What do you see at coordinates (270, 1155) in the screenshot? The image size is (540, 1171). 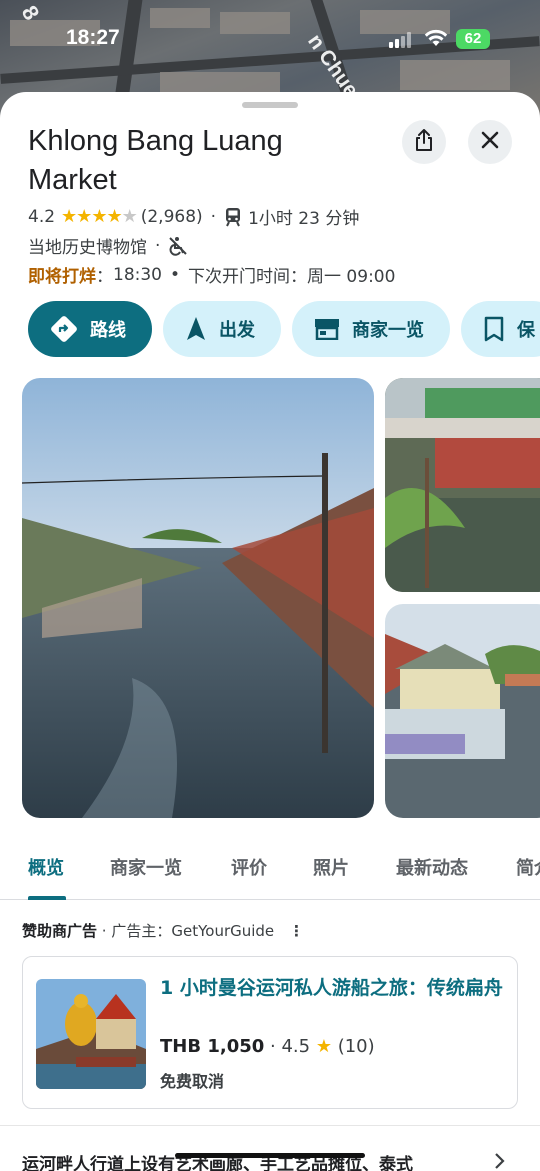 I see `home-indicator` at bounding box center [270, 1155].